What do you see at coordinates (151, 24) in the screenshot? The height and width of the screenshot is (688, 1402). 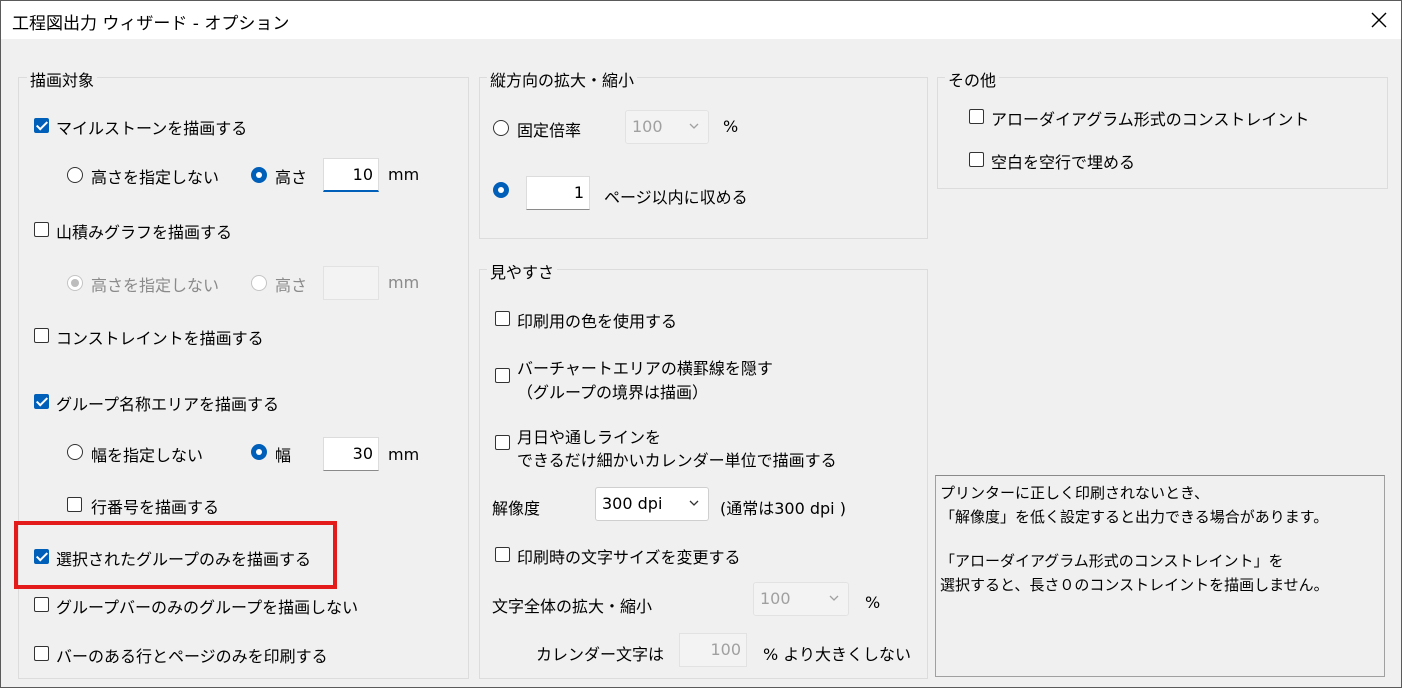 I see `window-title: 工程図出力 ウィザード - オプション` at bounding box center [151, 24].